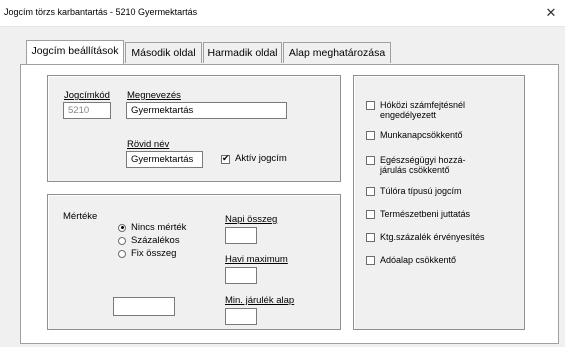 The image size is (565, 347). What do you see at coordinates (155, 240) in the screenshot?
I see `radio-label: Százalékos` at bounding box center [155, 240].